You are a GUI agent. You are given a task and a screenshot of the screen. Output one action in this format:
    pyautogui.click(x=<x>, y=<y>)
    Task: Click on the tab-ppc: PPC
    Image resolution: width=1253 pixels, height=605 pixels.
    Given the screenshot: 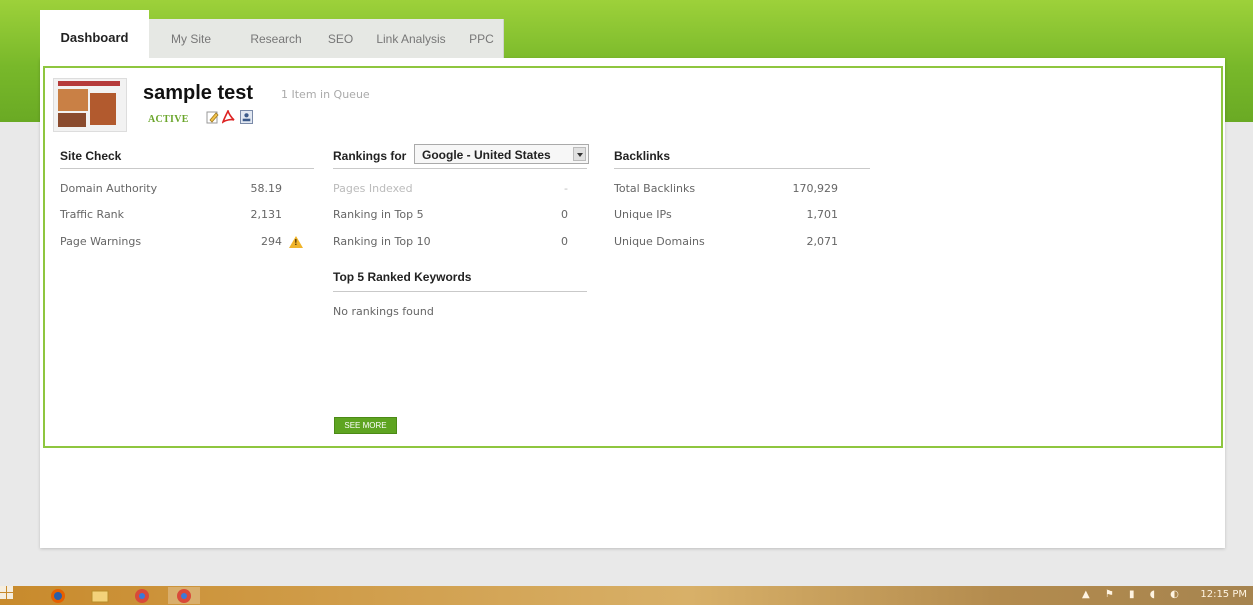 What is the action you would take?
    pyautogui.click(x=482, y=38)
    